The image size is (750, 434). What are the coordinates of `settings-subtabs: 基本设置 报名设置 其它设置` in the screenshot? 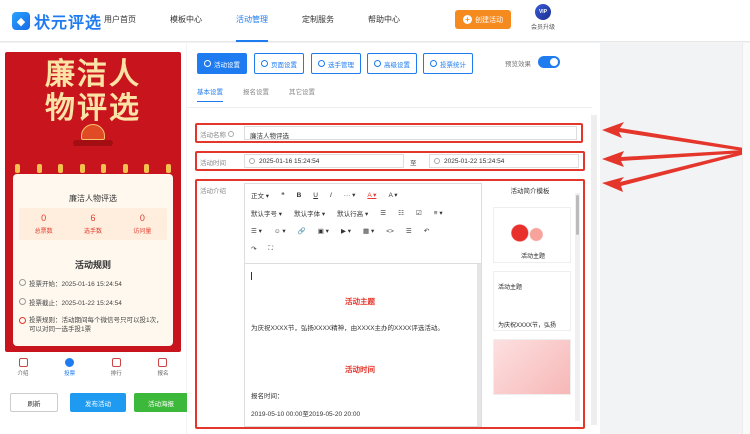 It's located at (266, 94).